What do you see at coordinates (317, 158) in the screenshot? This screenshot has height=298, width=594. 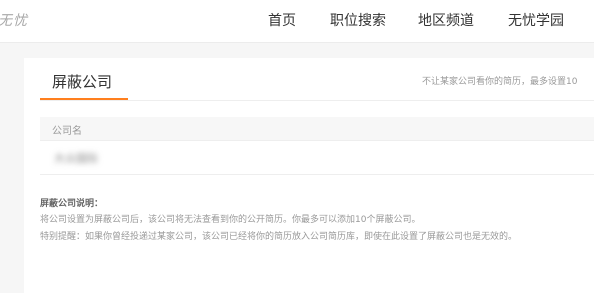 I see `table-row: 大众国际` at bounding box center [317, 158].